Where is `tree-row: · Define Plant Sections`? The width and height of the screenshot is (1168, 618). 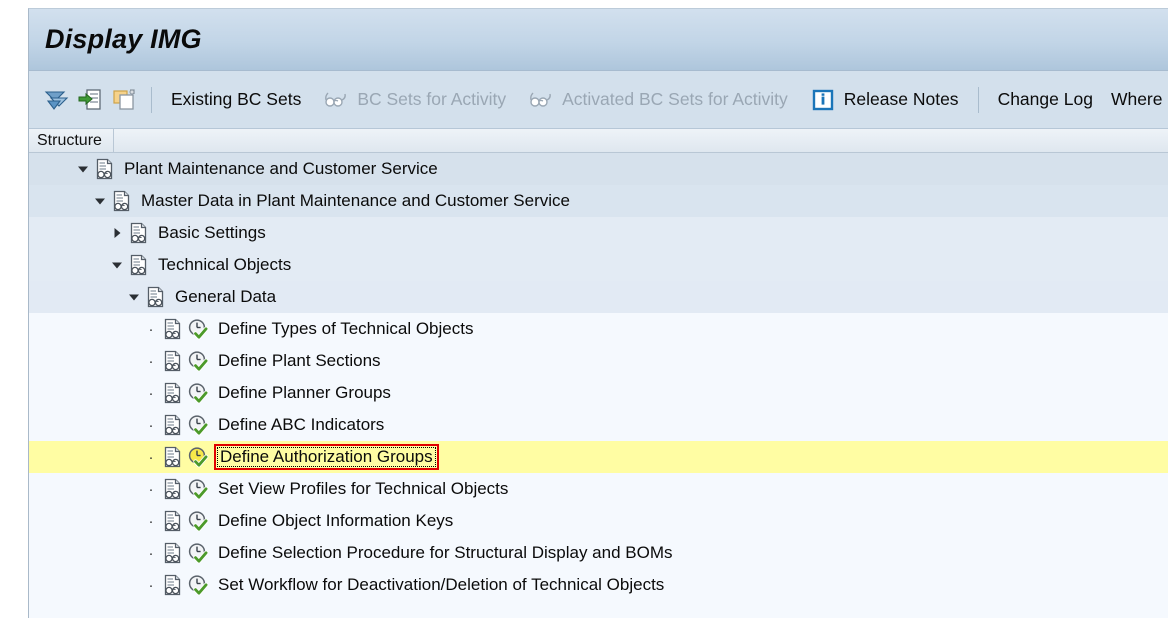
tree-row: · Define Plant Sections is located at coordinates (598, 361).